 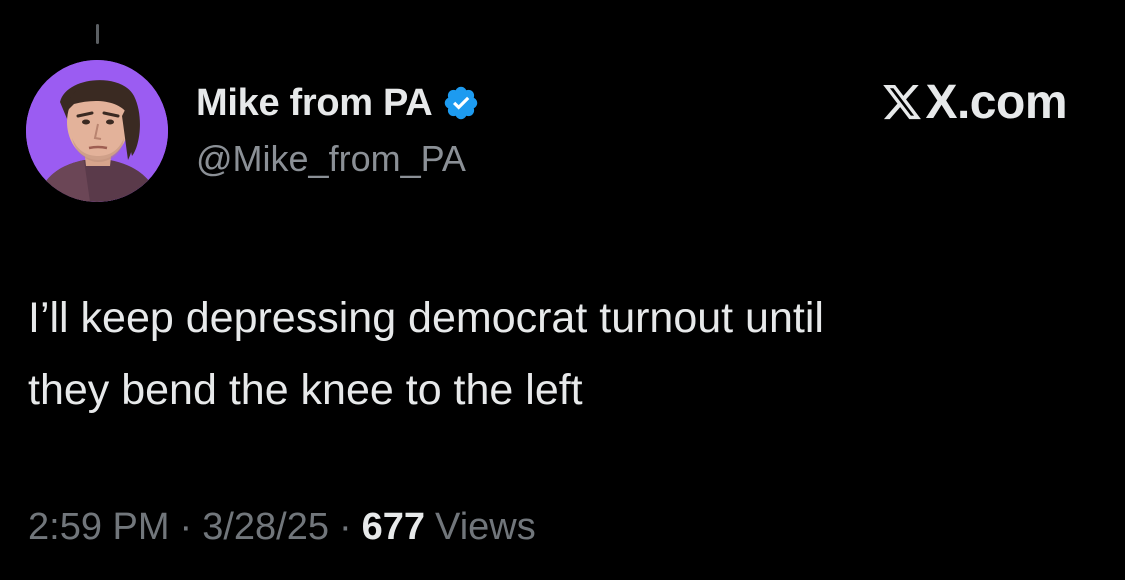 I want to click on tweet-time: 2:59 PM, so click(x=99, y=527).